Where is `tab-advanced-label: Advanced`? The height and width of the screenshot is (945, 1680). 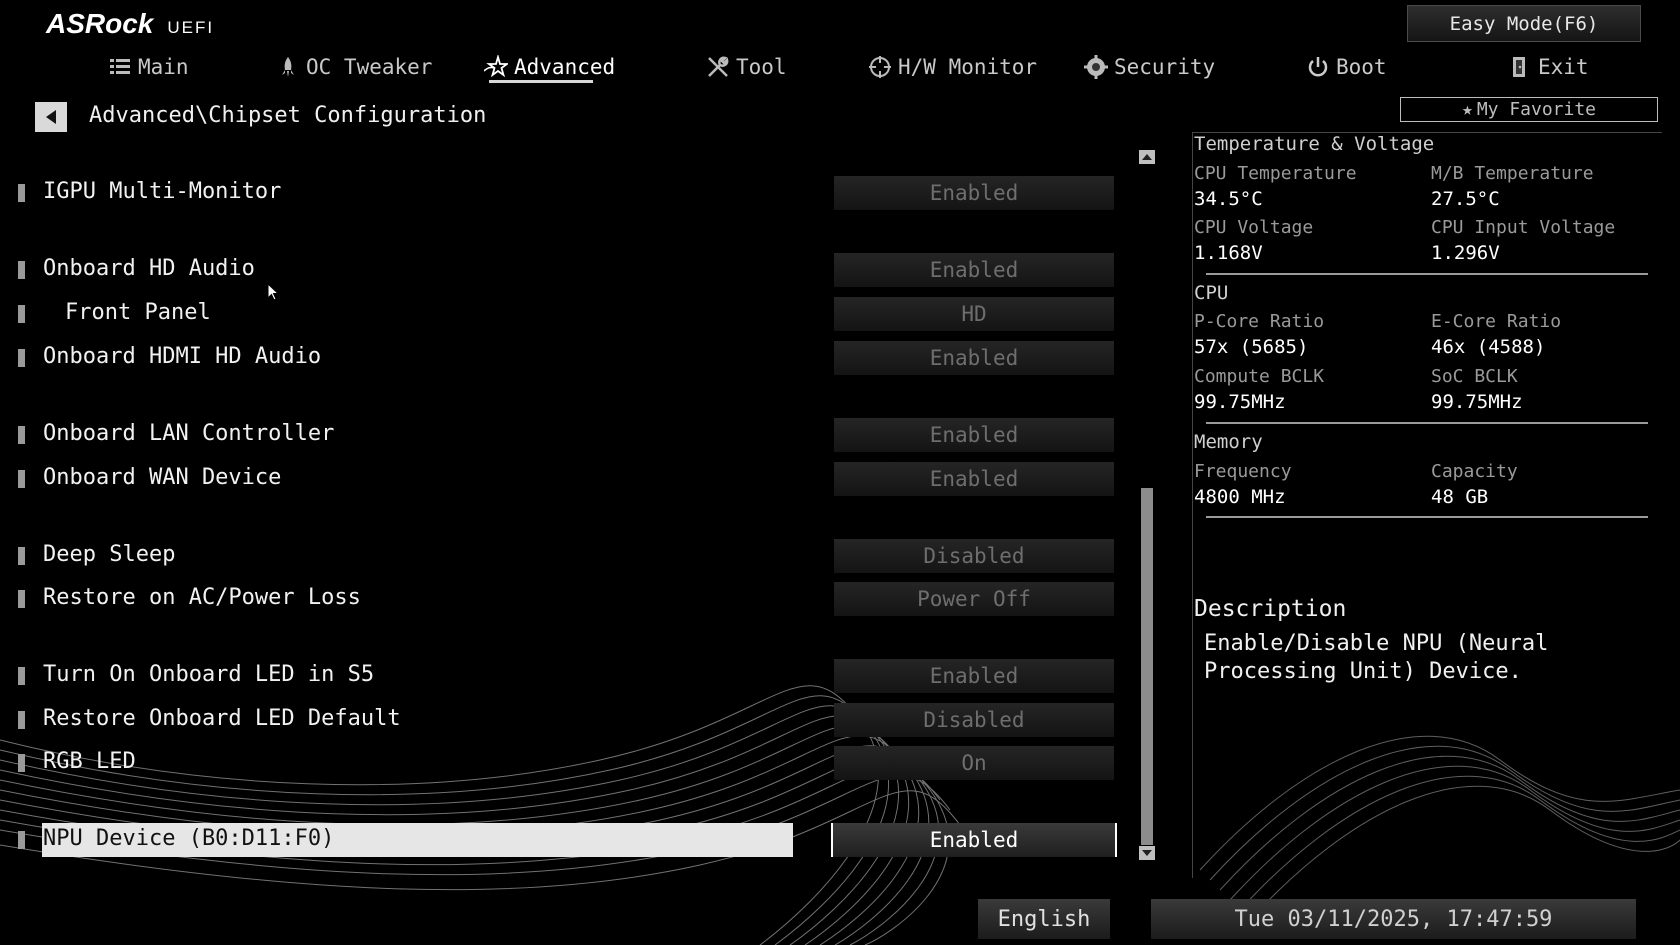 tab-advanced-label: Advanced is located at coordinates (565, 67).